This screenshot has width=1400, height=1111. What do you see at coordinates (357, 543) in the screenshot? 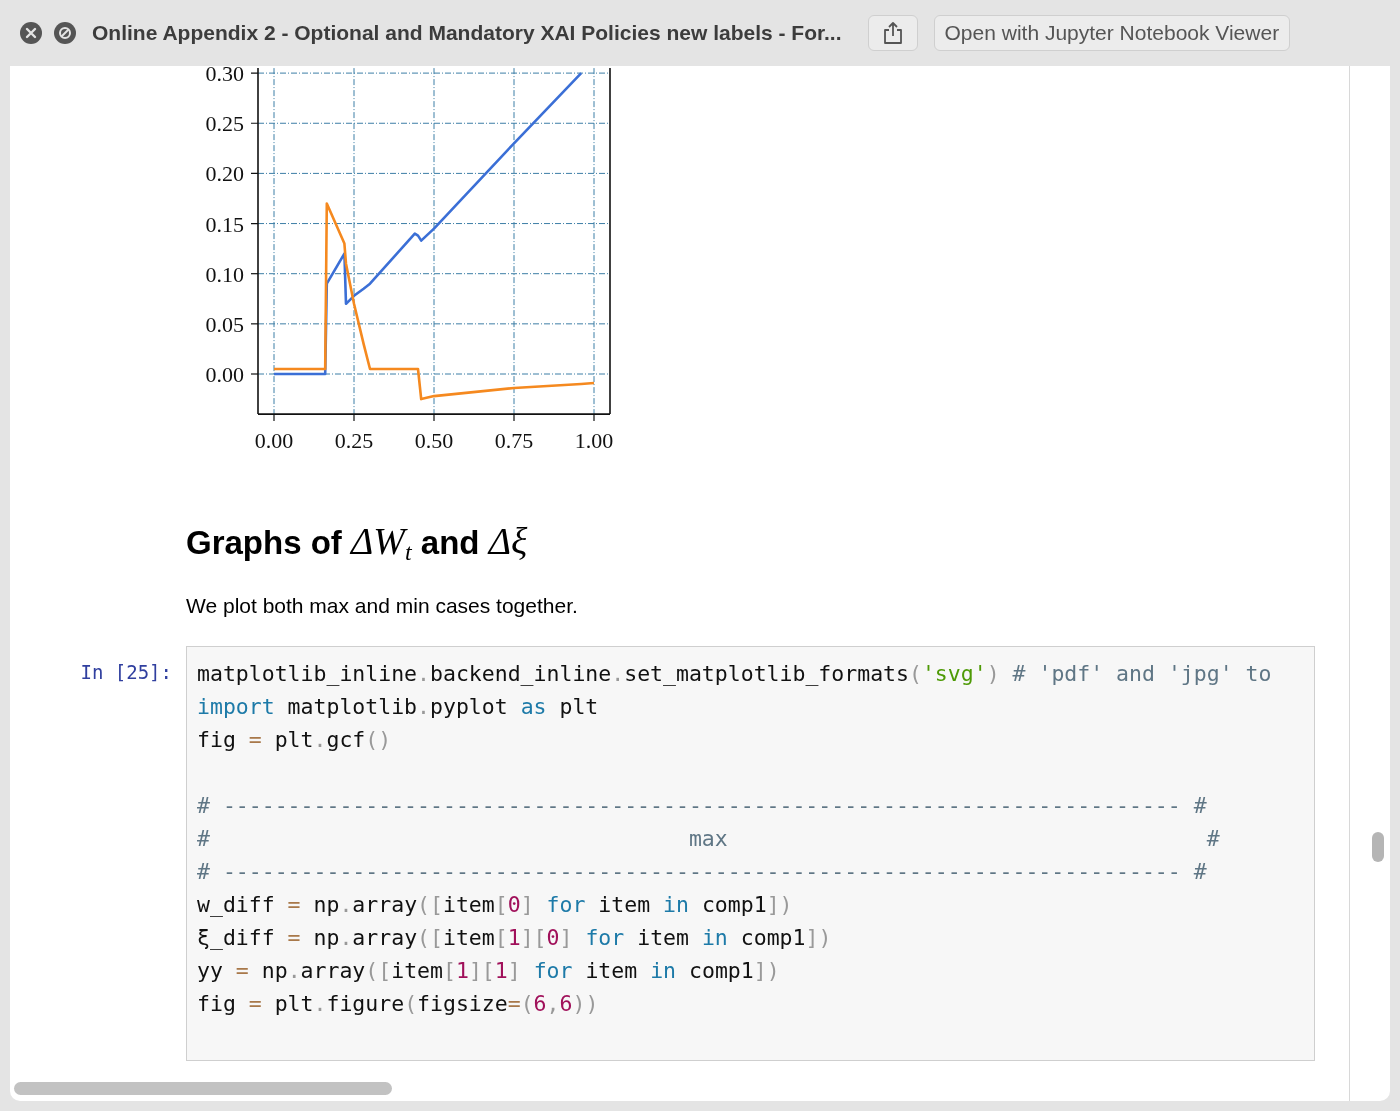
I see `section-heading: Graphs of ΔW$_{t}$ and Δξ` at bounding box center [357, 543].